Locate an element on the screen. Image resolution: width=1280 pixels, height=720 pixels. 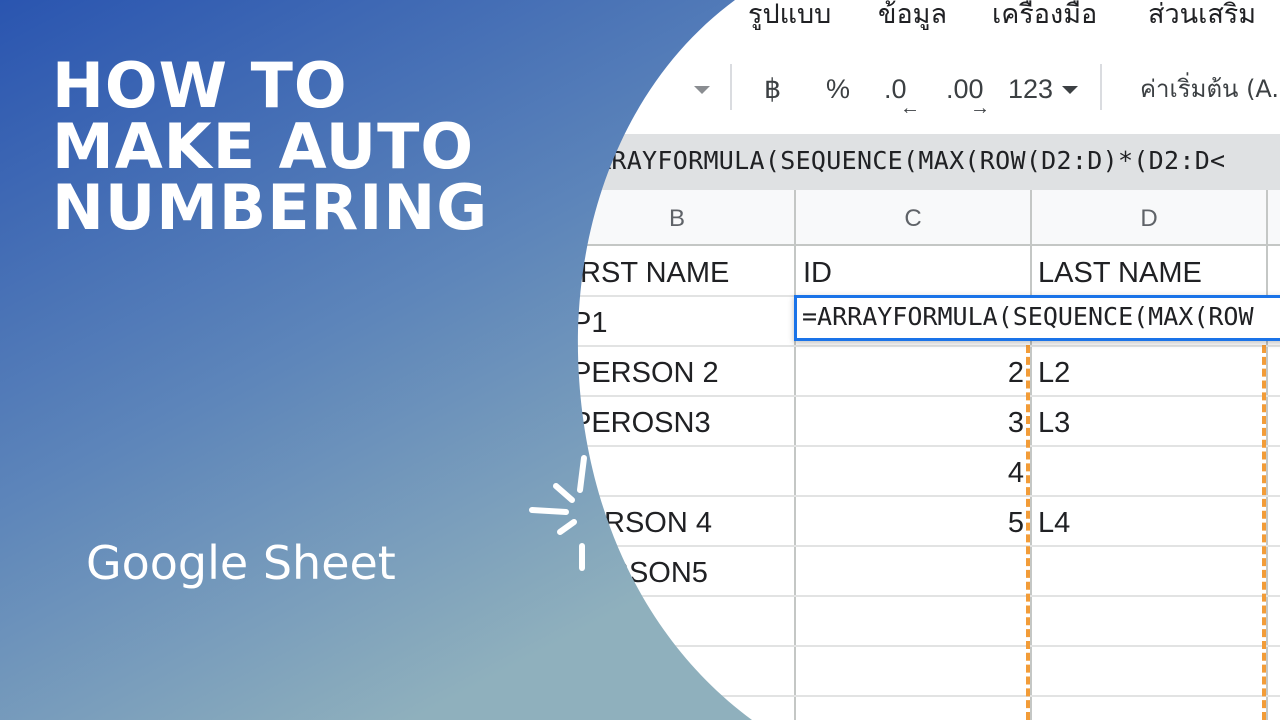
arrow-left-icon: ← is located at coordinates (910, 108).